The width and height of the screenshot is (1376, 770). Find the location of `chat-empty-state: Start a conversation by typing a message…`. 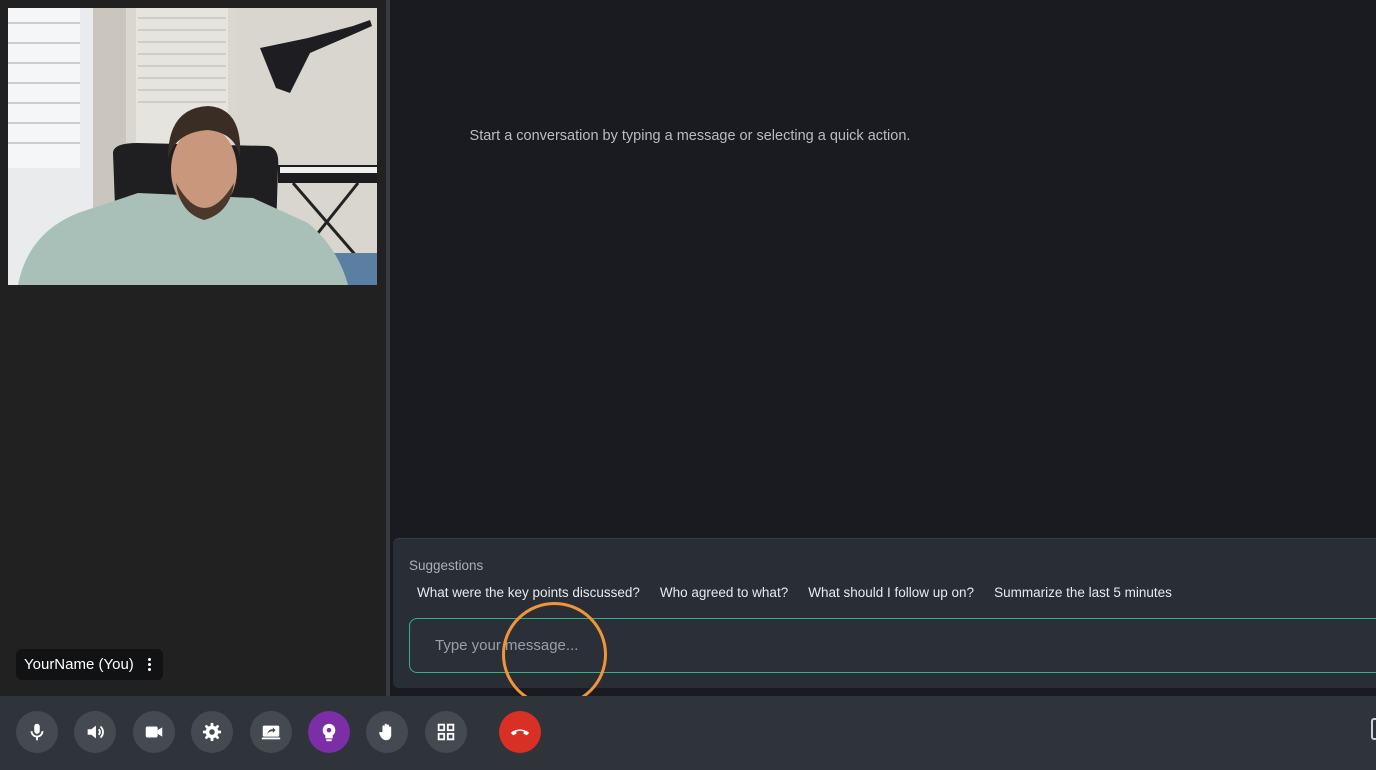

chat-empty-state: Start a conversation by typing a message… is located at coordinates (690, 136).